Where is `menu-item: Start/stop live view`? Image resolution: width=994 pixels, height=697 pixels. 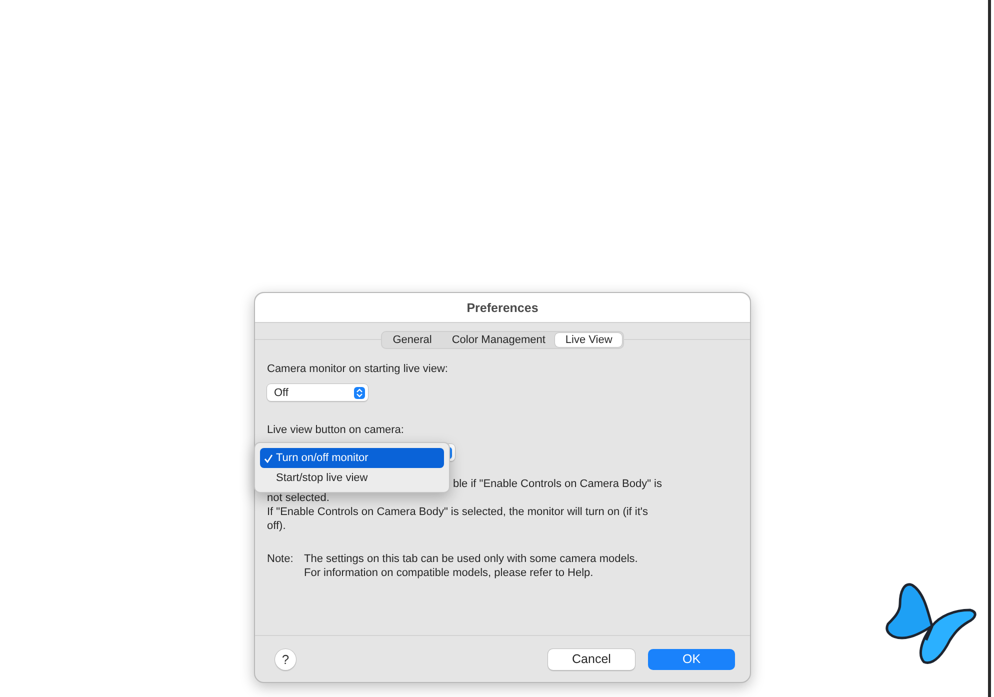
menu-item: Start/stop live view is located at coordinates (352, 478).